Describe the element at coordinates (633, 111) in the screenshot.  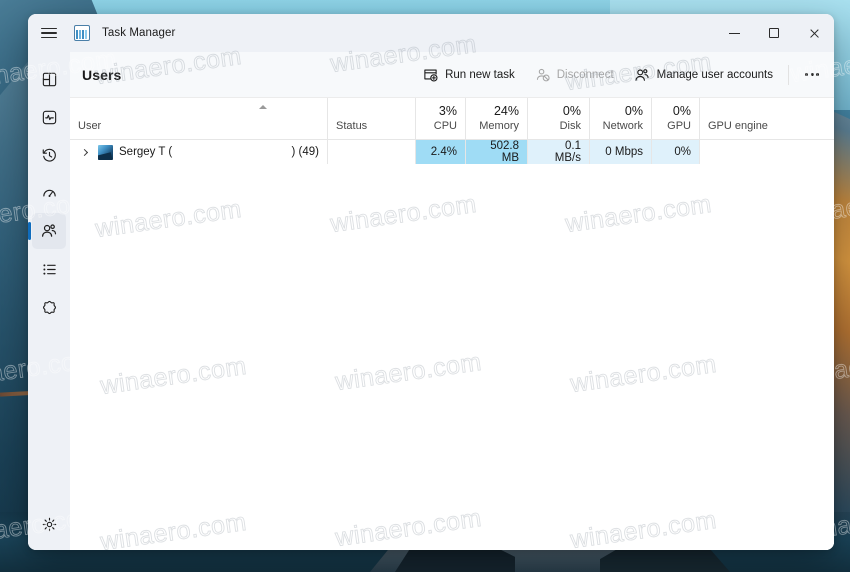
I see `column-header-network-summary: 0%` at that location.